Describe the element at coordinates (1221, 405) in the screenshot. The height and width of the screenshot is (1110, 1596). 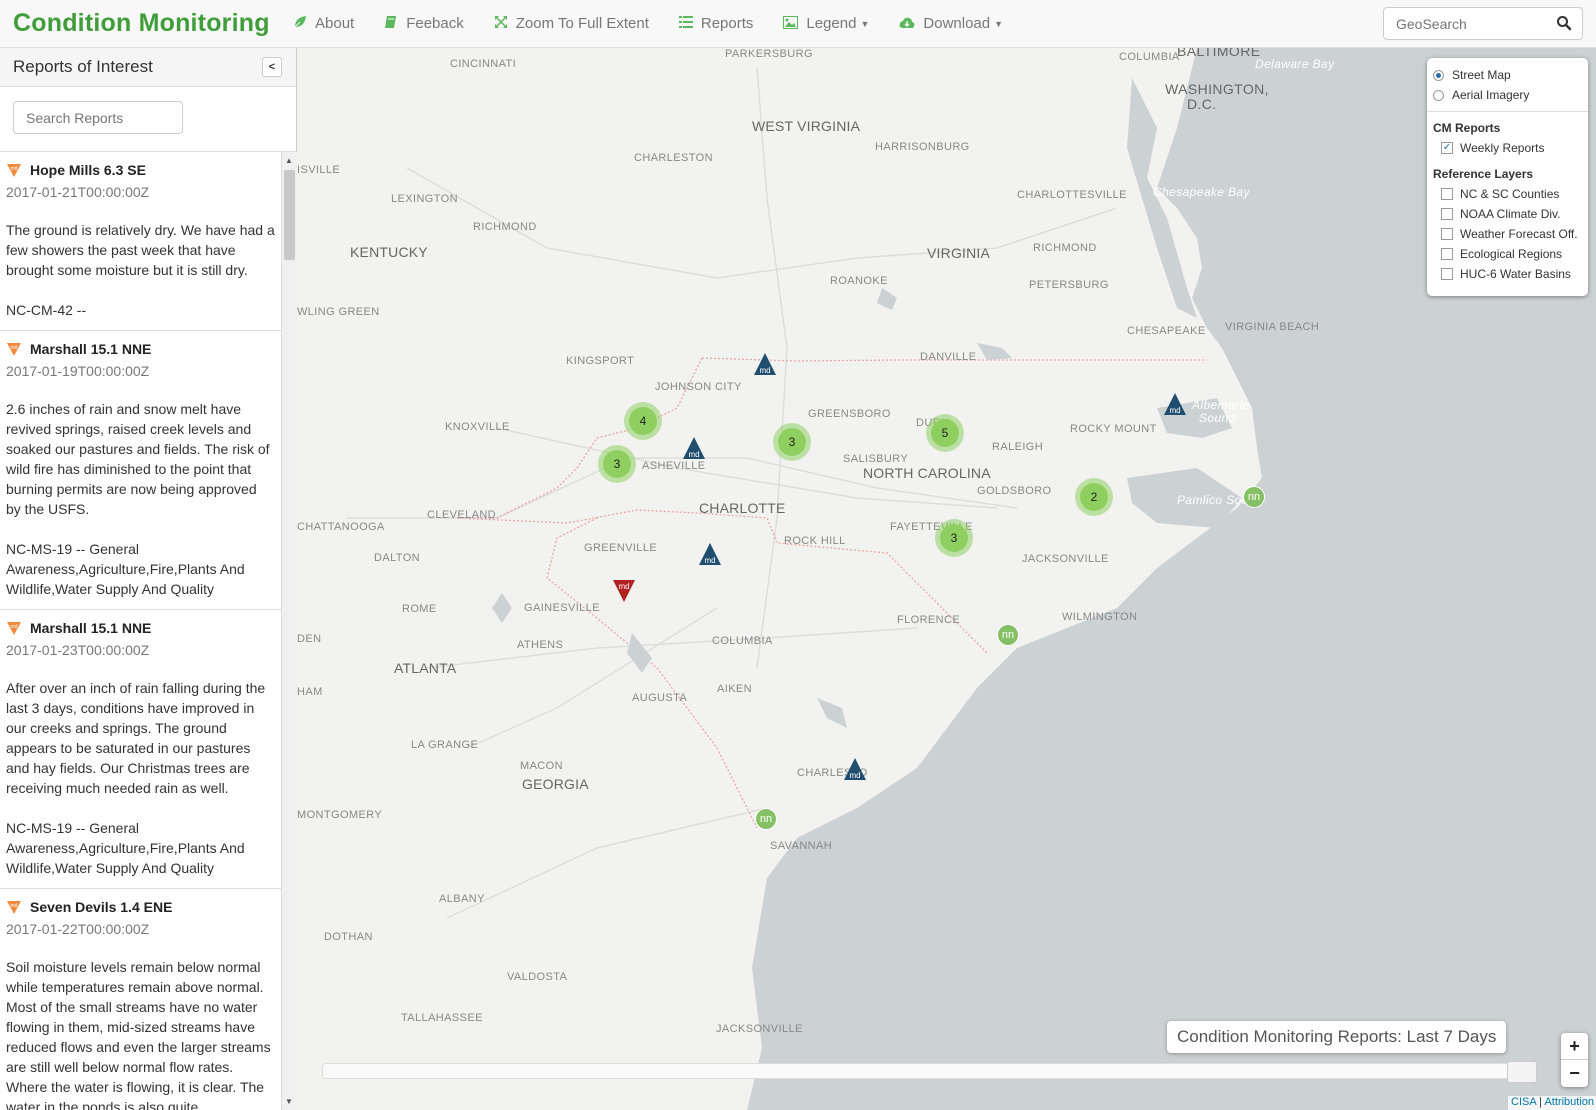
I see `map-label-albemarle-sound: Albemarle` at that location.